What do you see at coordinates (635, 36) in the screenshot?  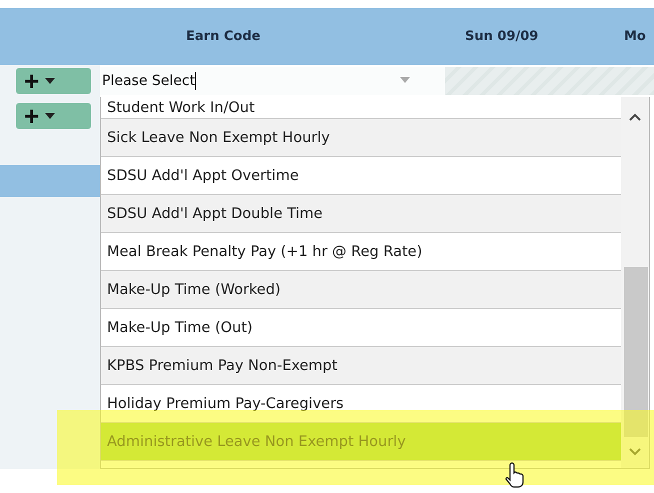 I see `column-header: Mo` at bounding box center [635, 36].